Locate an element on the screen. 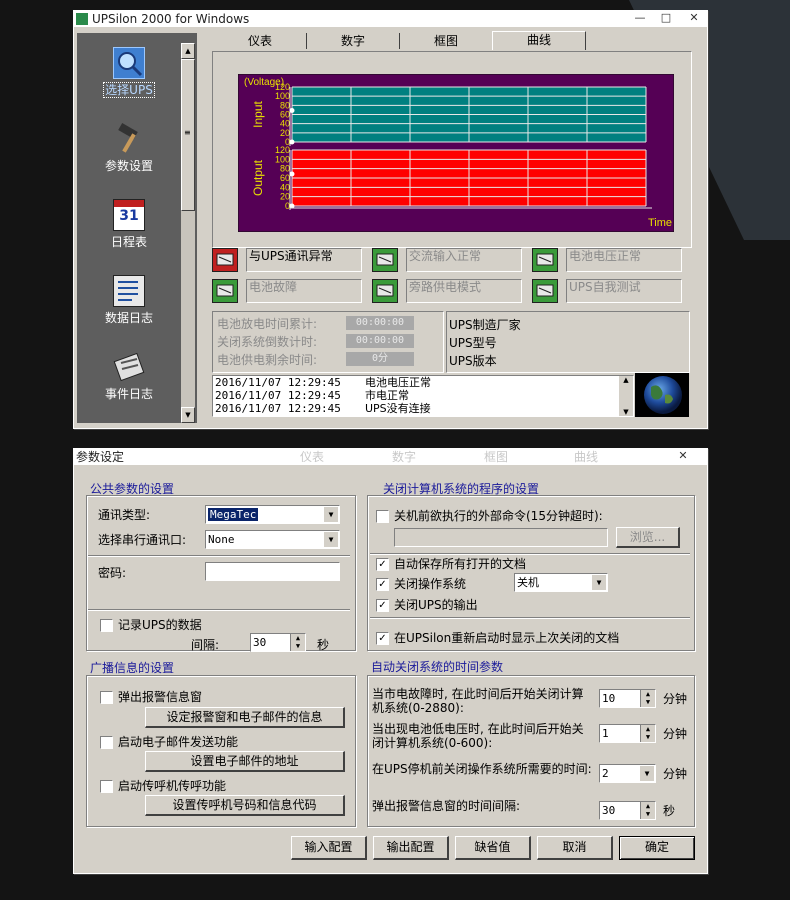 This screenshot has width=790, height=900. behind-tab: 数字 is located at coordinates (404, 457).